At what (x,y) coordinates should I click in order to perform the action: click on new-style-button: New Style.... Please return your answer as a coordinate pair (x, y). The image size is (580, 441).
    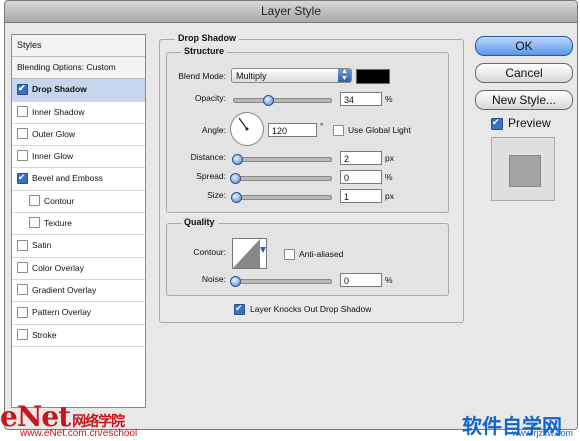
    Looking at the image, I should click on (524, 100).